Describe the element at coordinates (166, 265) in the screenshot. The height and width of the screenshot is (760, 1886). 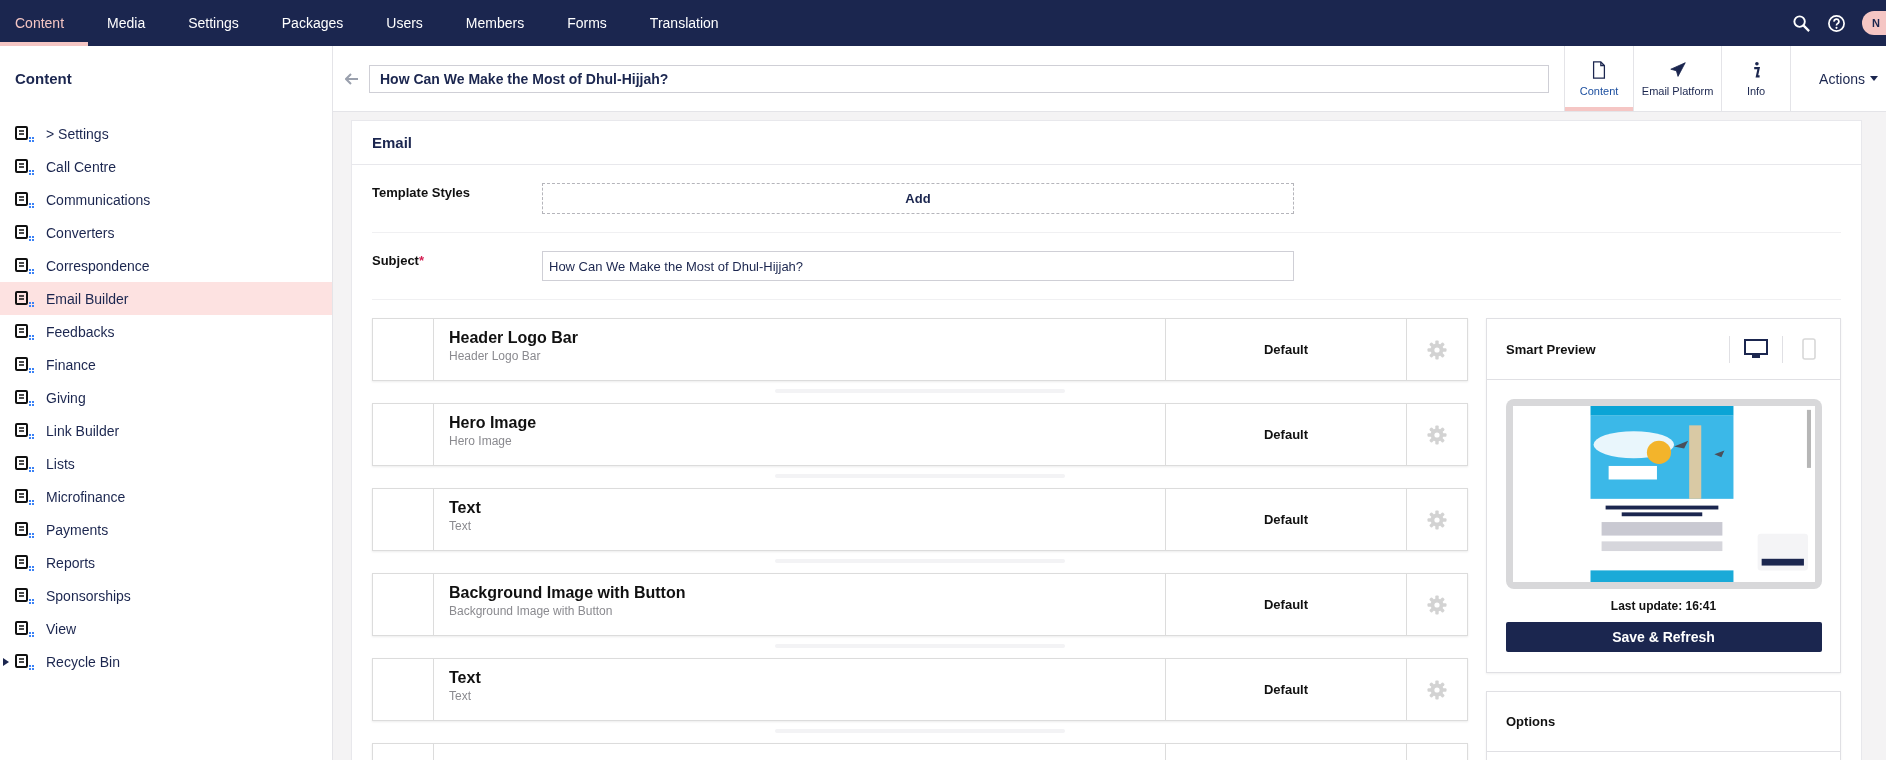
I see `tree-item: Correspondence` at that location.